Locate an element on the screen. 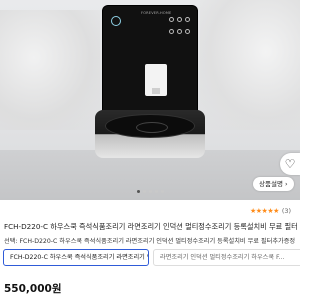  appliance-tower: FOREVER.HOME is located at coordinates (150, 62).